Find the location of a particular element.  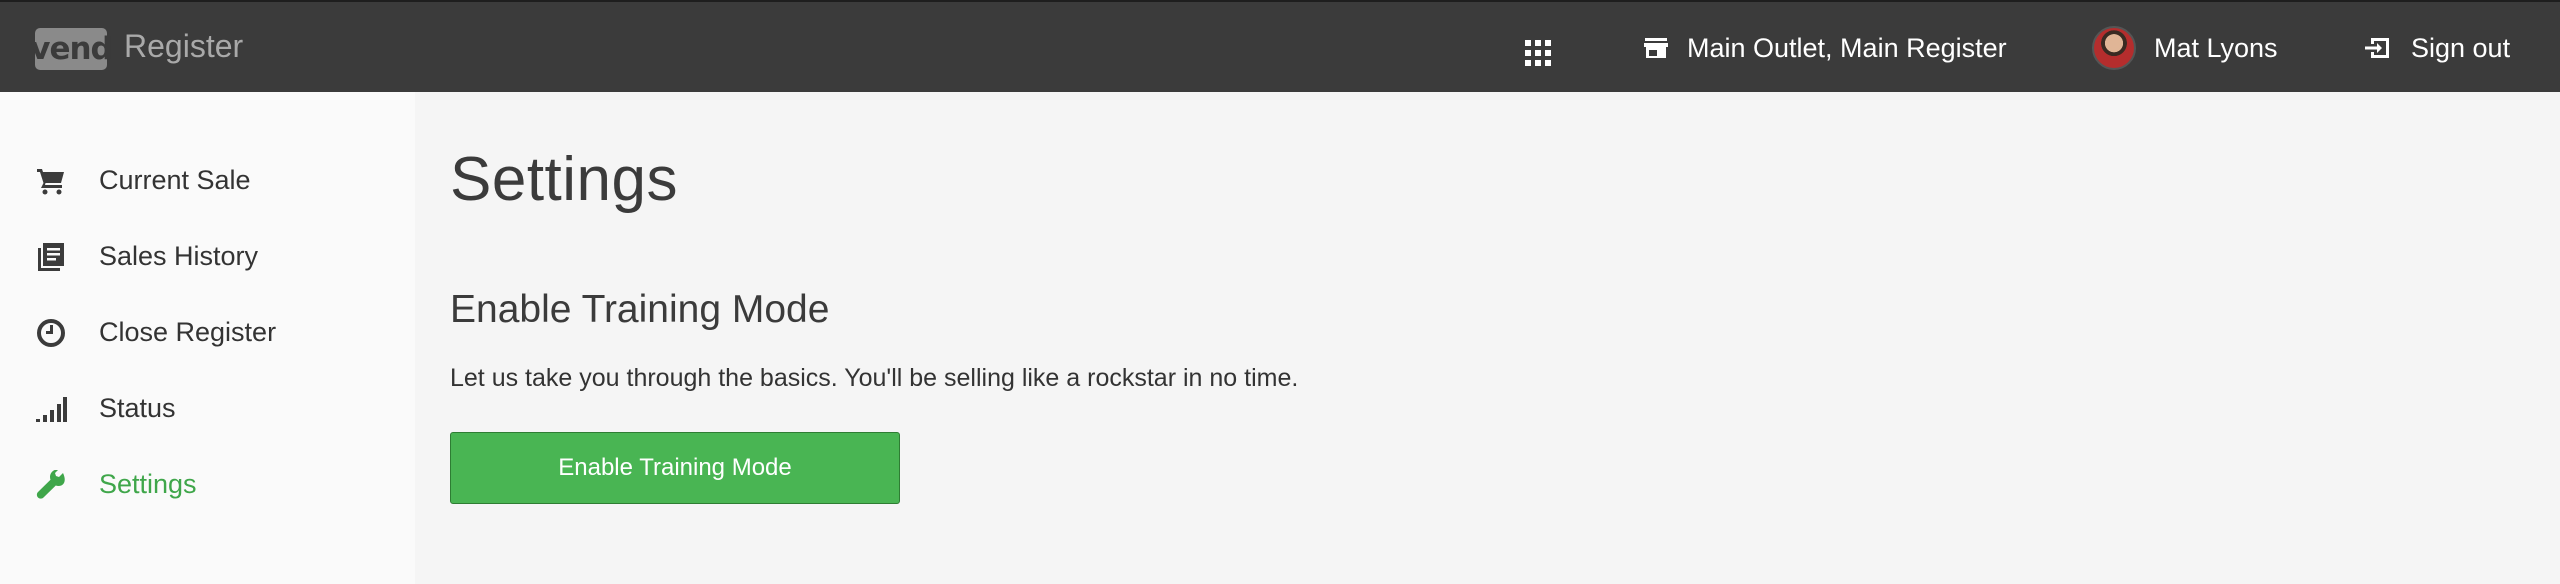

cart-icon is located at coordinates (51, 181).